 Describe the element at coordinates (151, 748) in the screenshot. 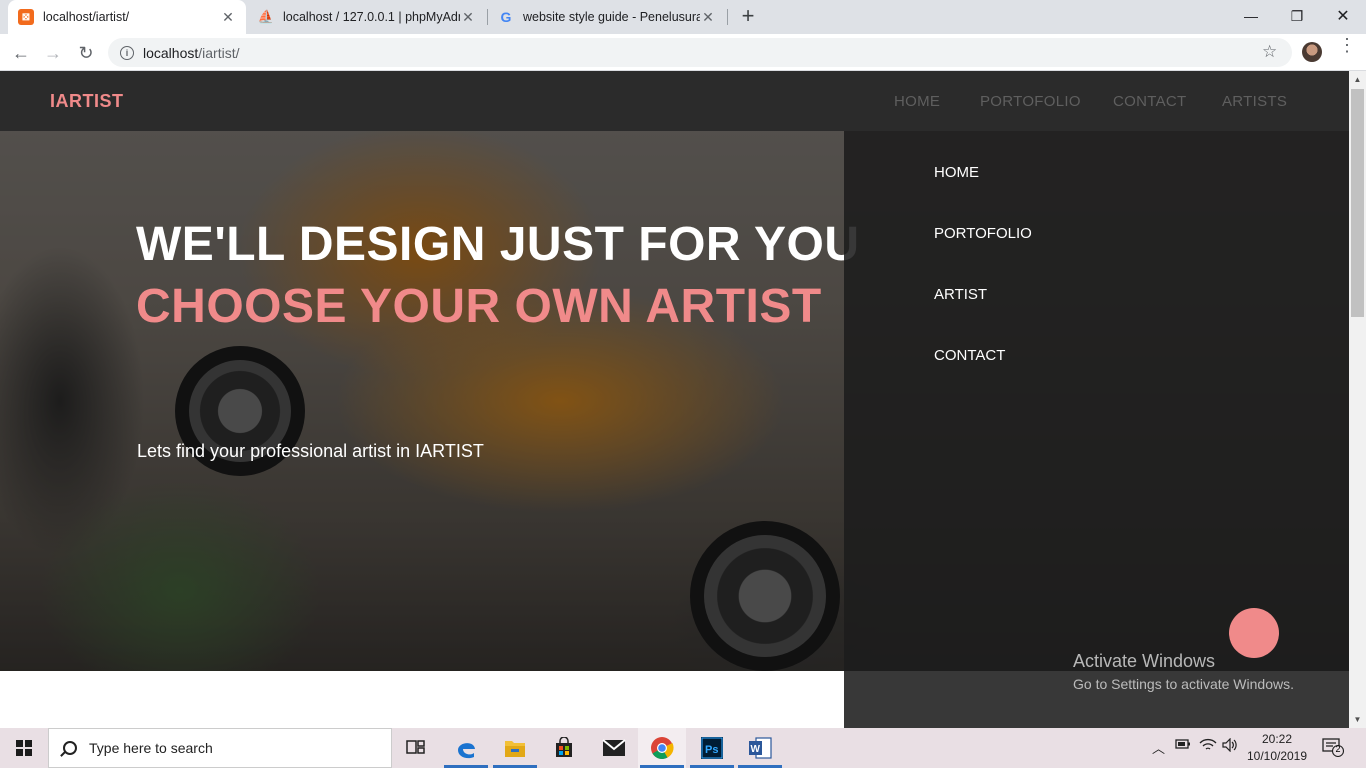

I see `search-placeholder: Type here to search` at that location.